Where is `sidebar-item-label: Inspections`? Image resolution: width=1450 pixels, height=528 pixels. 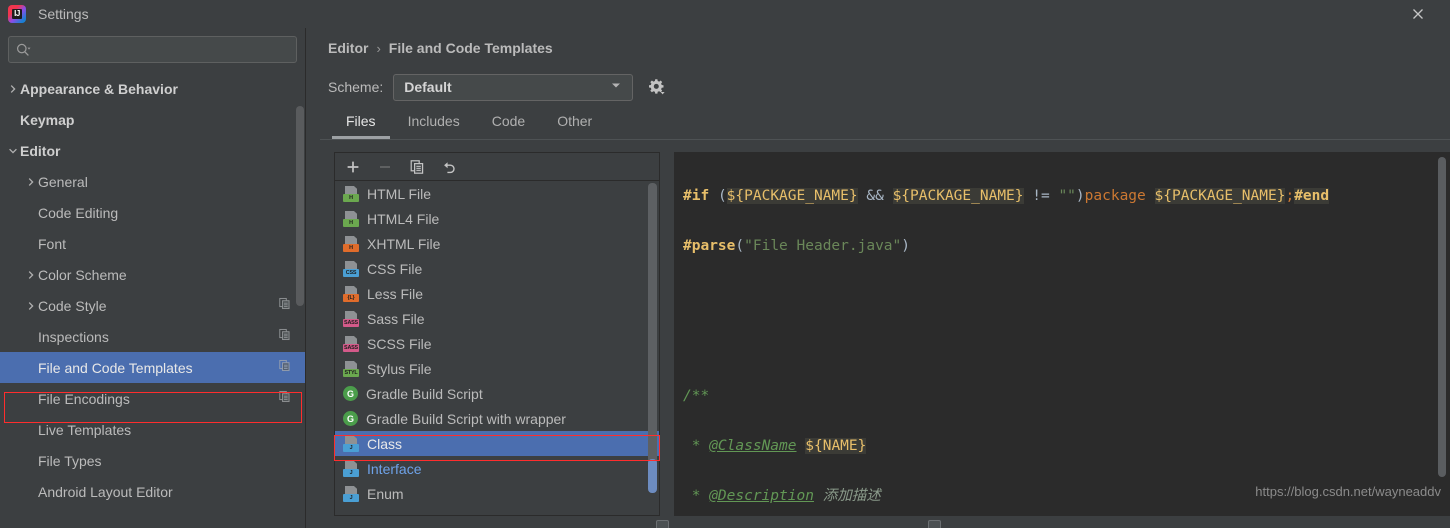
sidebar-item-label: Inspections is located at coordinates (73, 336).